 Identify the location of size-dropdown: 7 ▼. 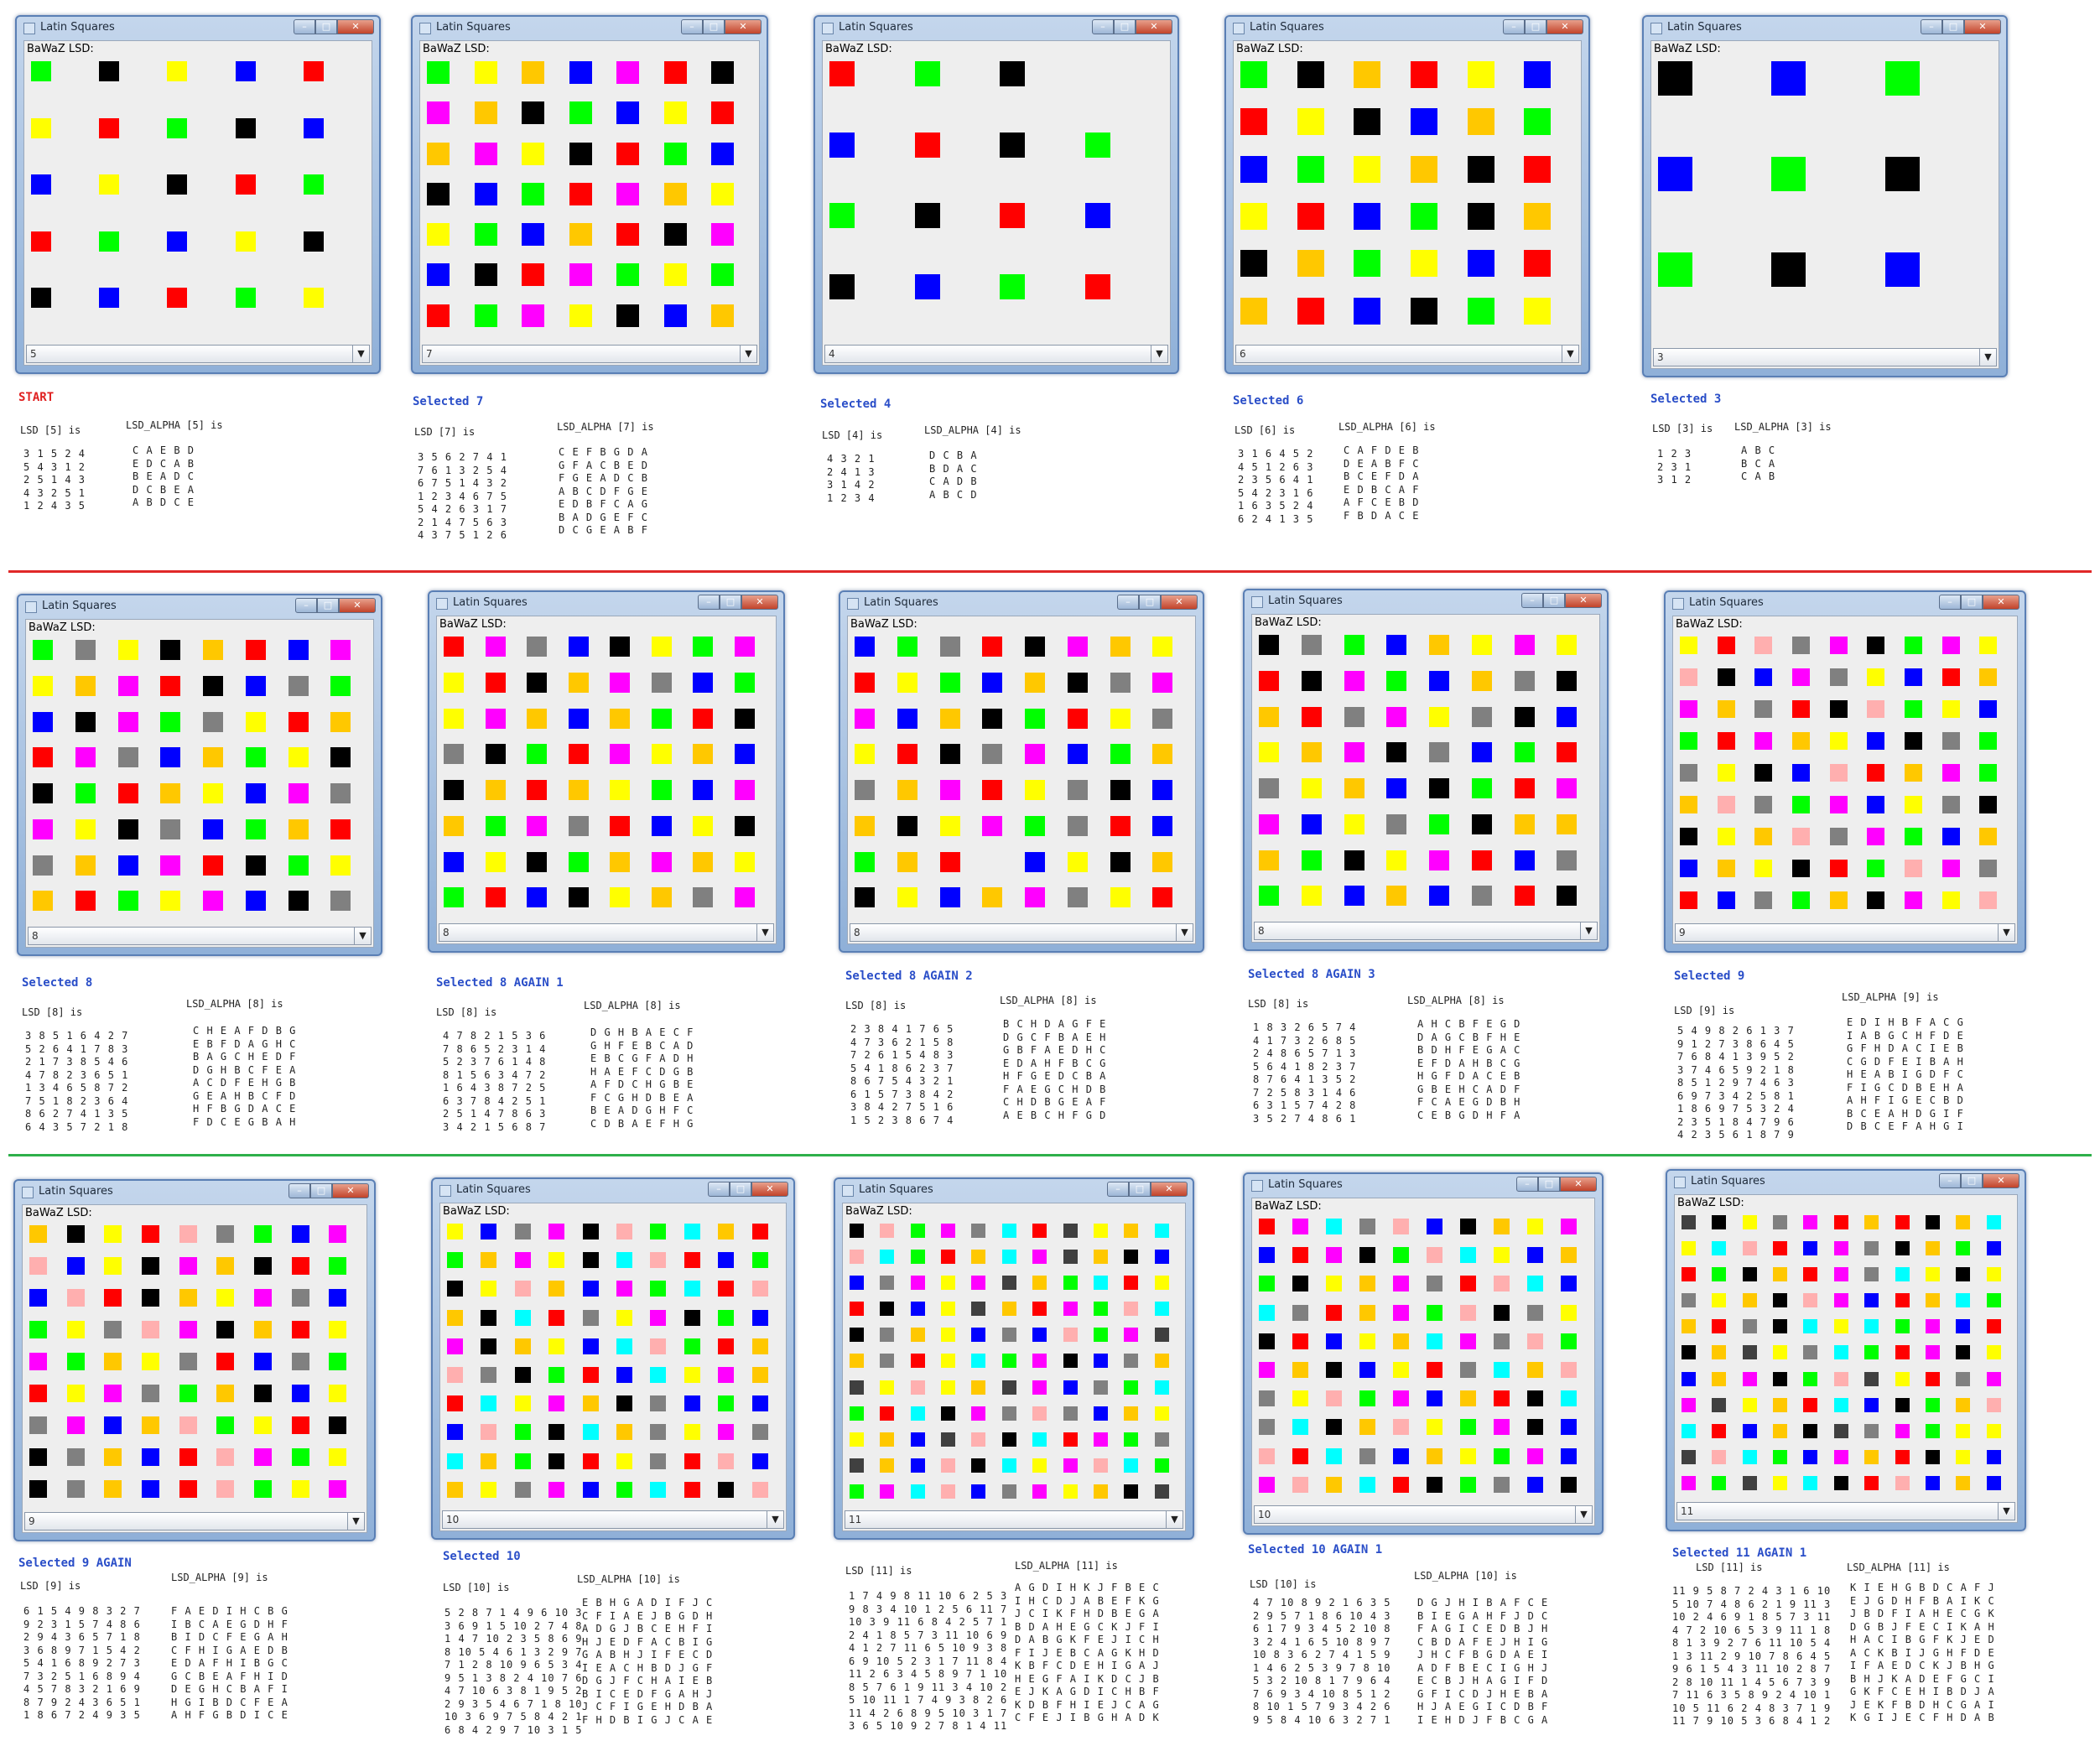
(589, 354).